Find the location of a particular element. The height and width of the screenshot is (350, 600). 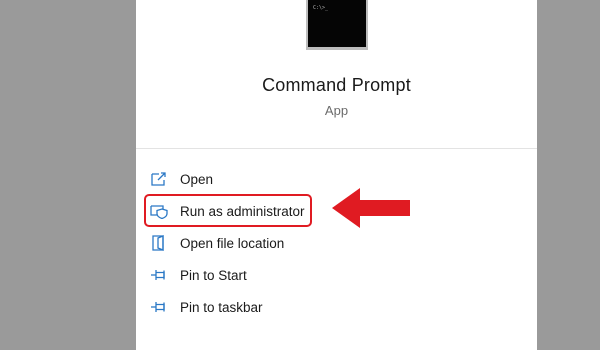

app-type: App is located at coordinates (336, 110).